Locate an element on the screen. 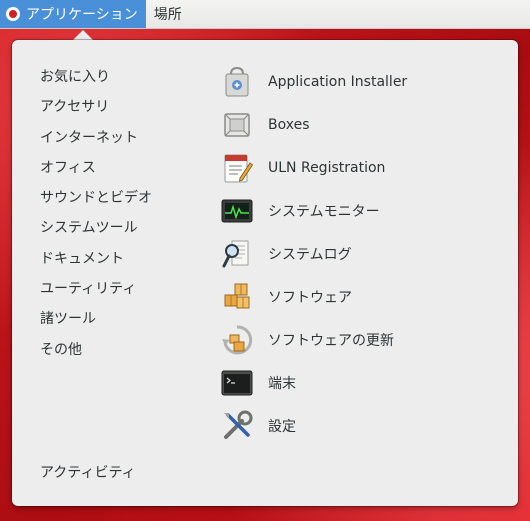 The width and height of the screenshot is (530, 521). category-accessories: アクセサリ is located at coordinates (118, 107).